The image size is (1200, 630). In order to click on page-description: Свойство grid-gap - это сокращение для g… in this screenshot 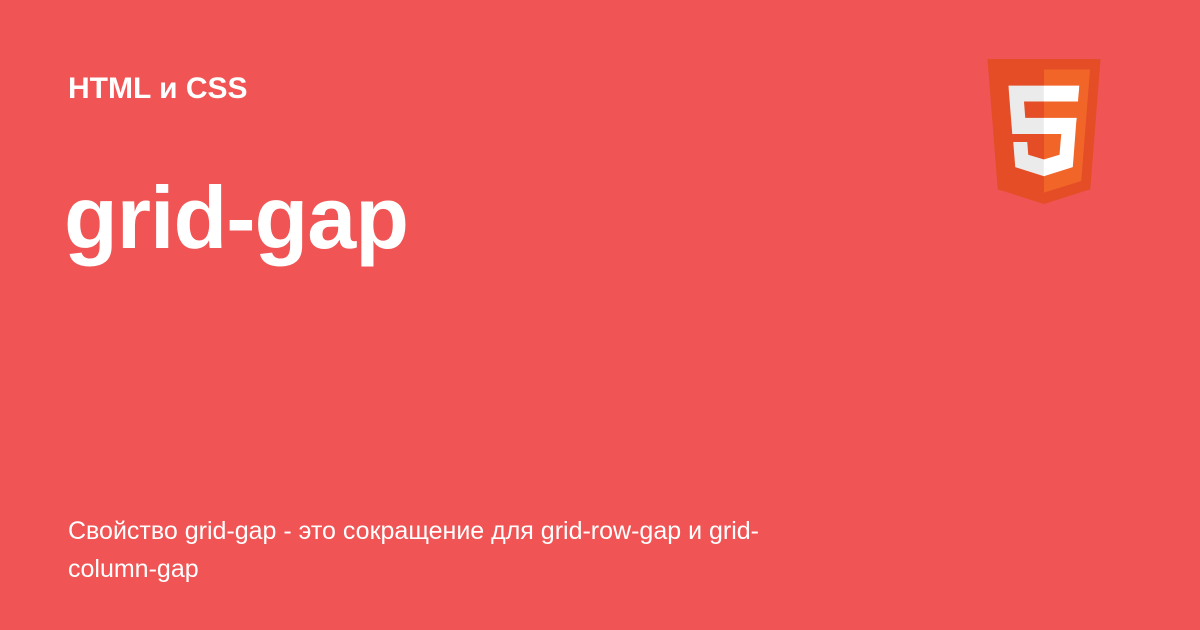, I will do `click(413, 550)`.